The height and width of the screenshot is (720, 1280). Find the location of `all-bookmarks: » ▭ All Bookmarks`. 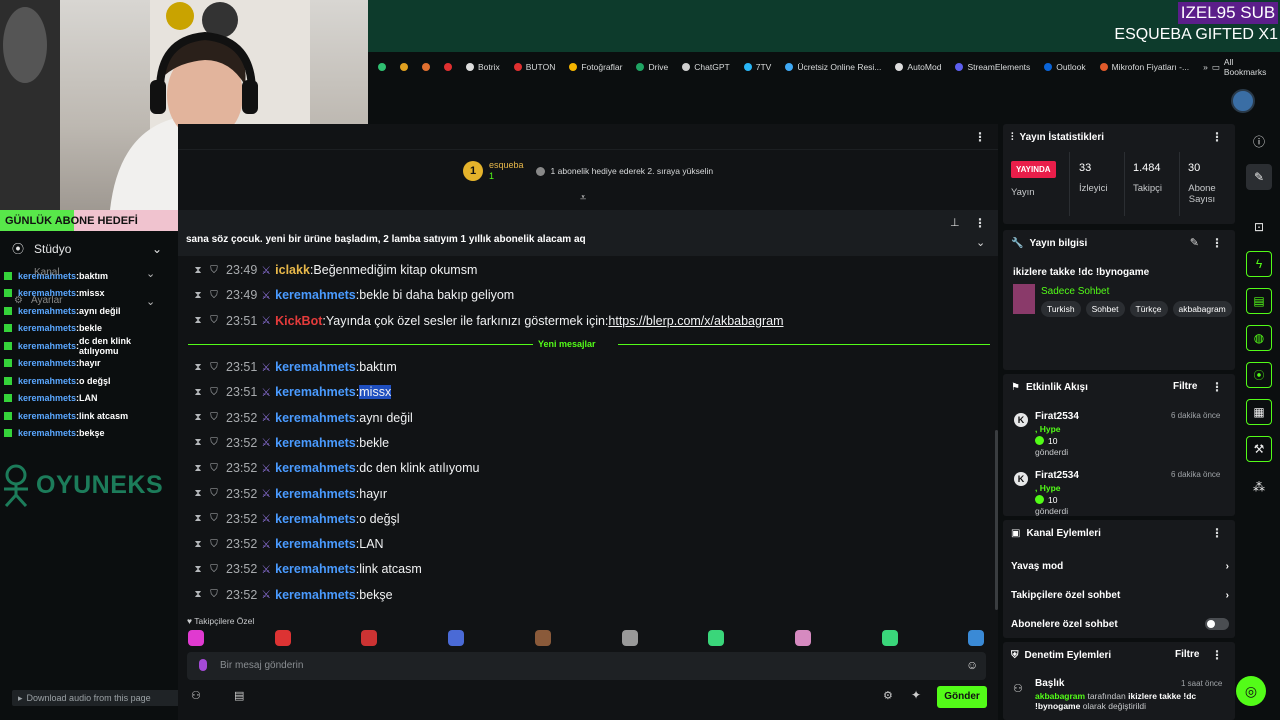

all-bookmarks: » ▭ All Bookmarks is located at coordinates (1241, 67).